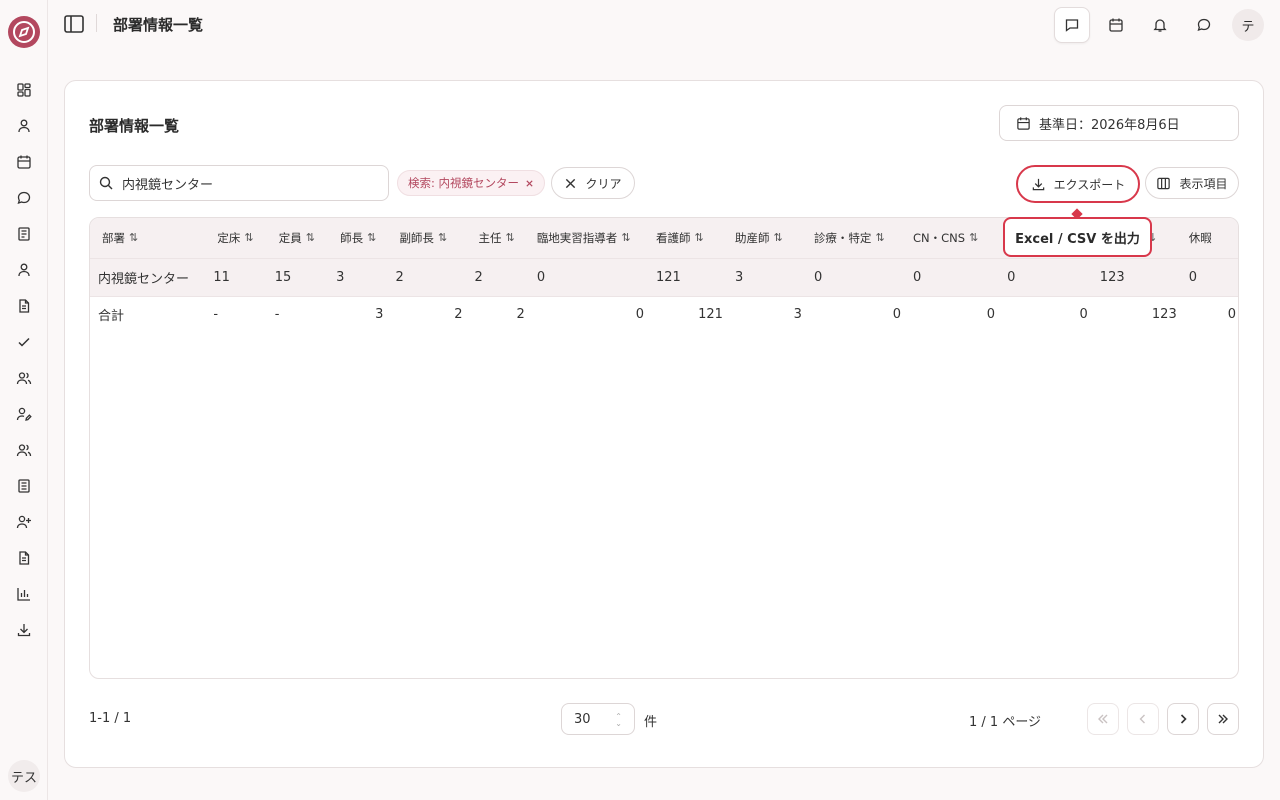 The image size is (1280, 800). Describe the element at coordinates (134, 126) in the screenshot. I see `card-title: 部署情報一覧` at that location.